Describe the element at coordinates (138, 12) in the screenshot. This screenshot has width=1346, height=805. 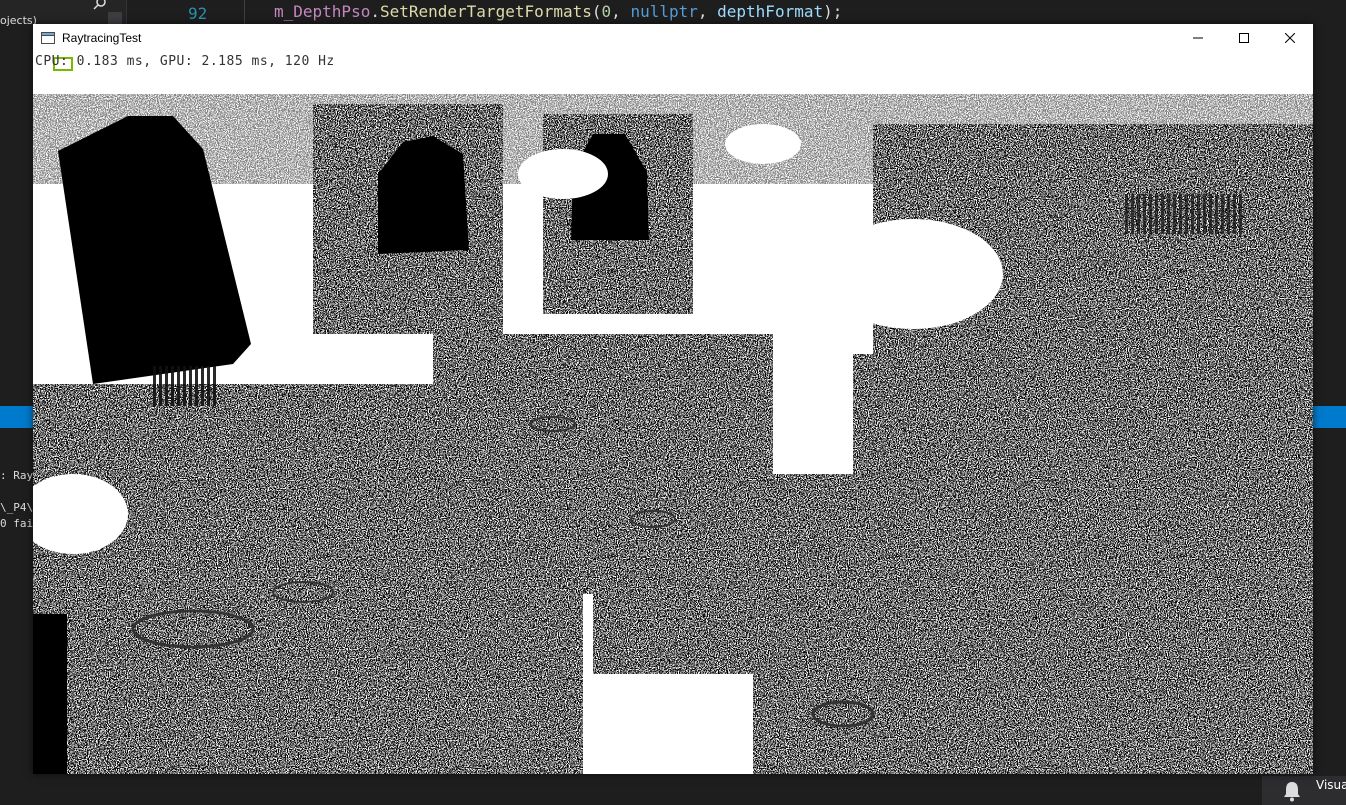
I see `editor-gutter` at that location.